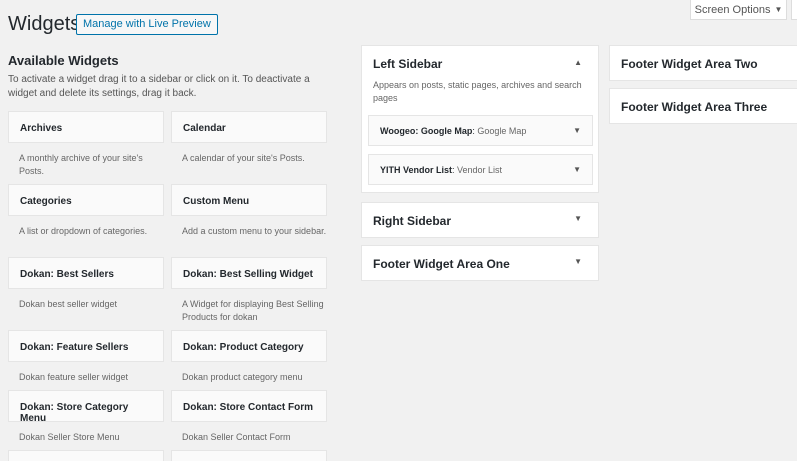  I want to click on widget-title: Dokan: Store Category Menu, so click(74, 413).